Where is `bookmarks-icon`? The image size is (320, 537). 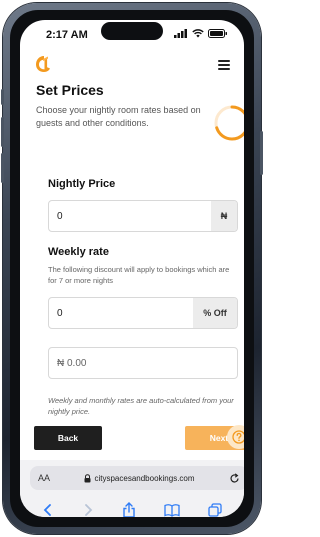 bookmarks-icon is located at coordinates (172, 510).